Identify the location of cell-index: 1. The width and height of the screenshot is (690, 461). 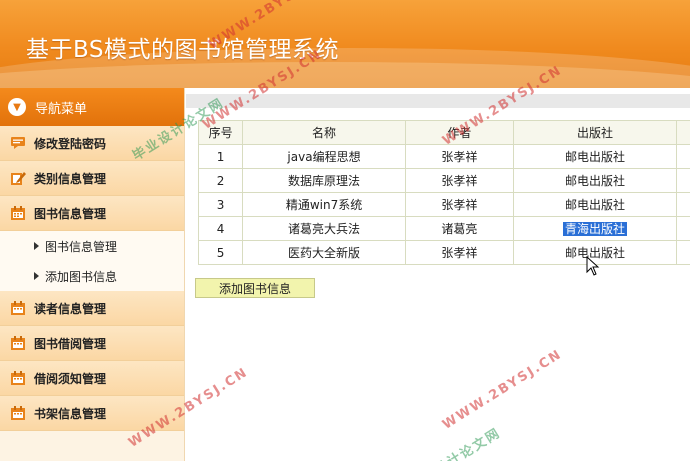
(220, 156).